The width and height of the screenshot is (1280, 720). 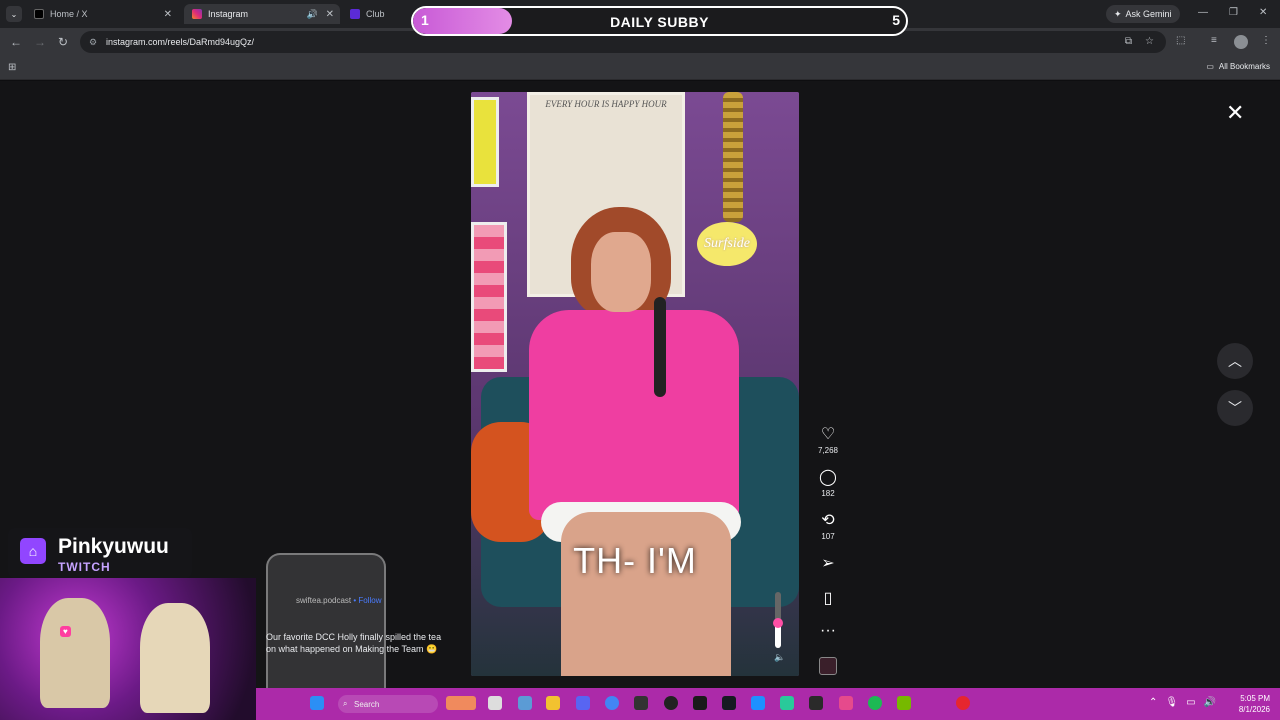 I want to click on file-explorer-icon, so click(x=553, y=703).